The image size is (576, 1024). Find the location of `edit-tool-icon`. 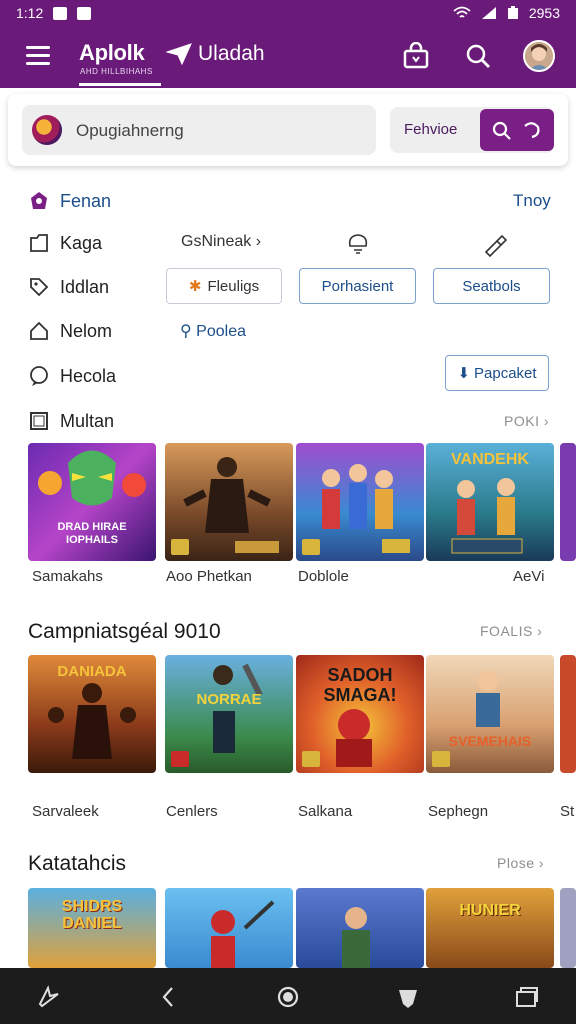

edit-tool-icon is located at coordinates (495, 244).